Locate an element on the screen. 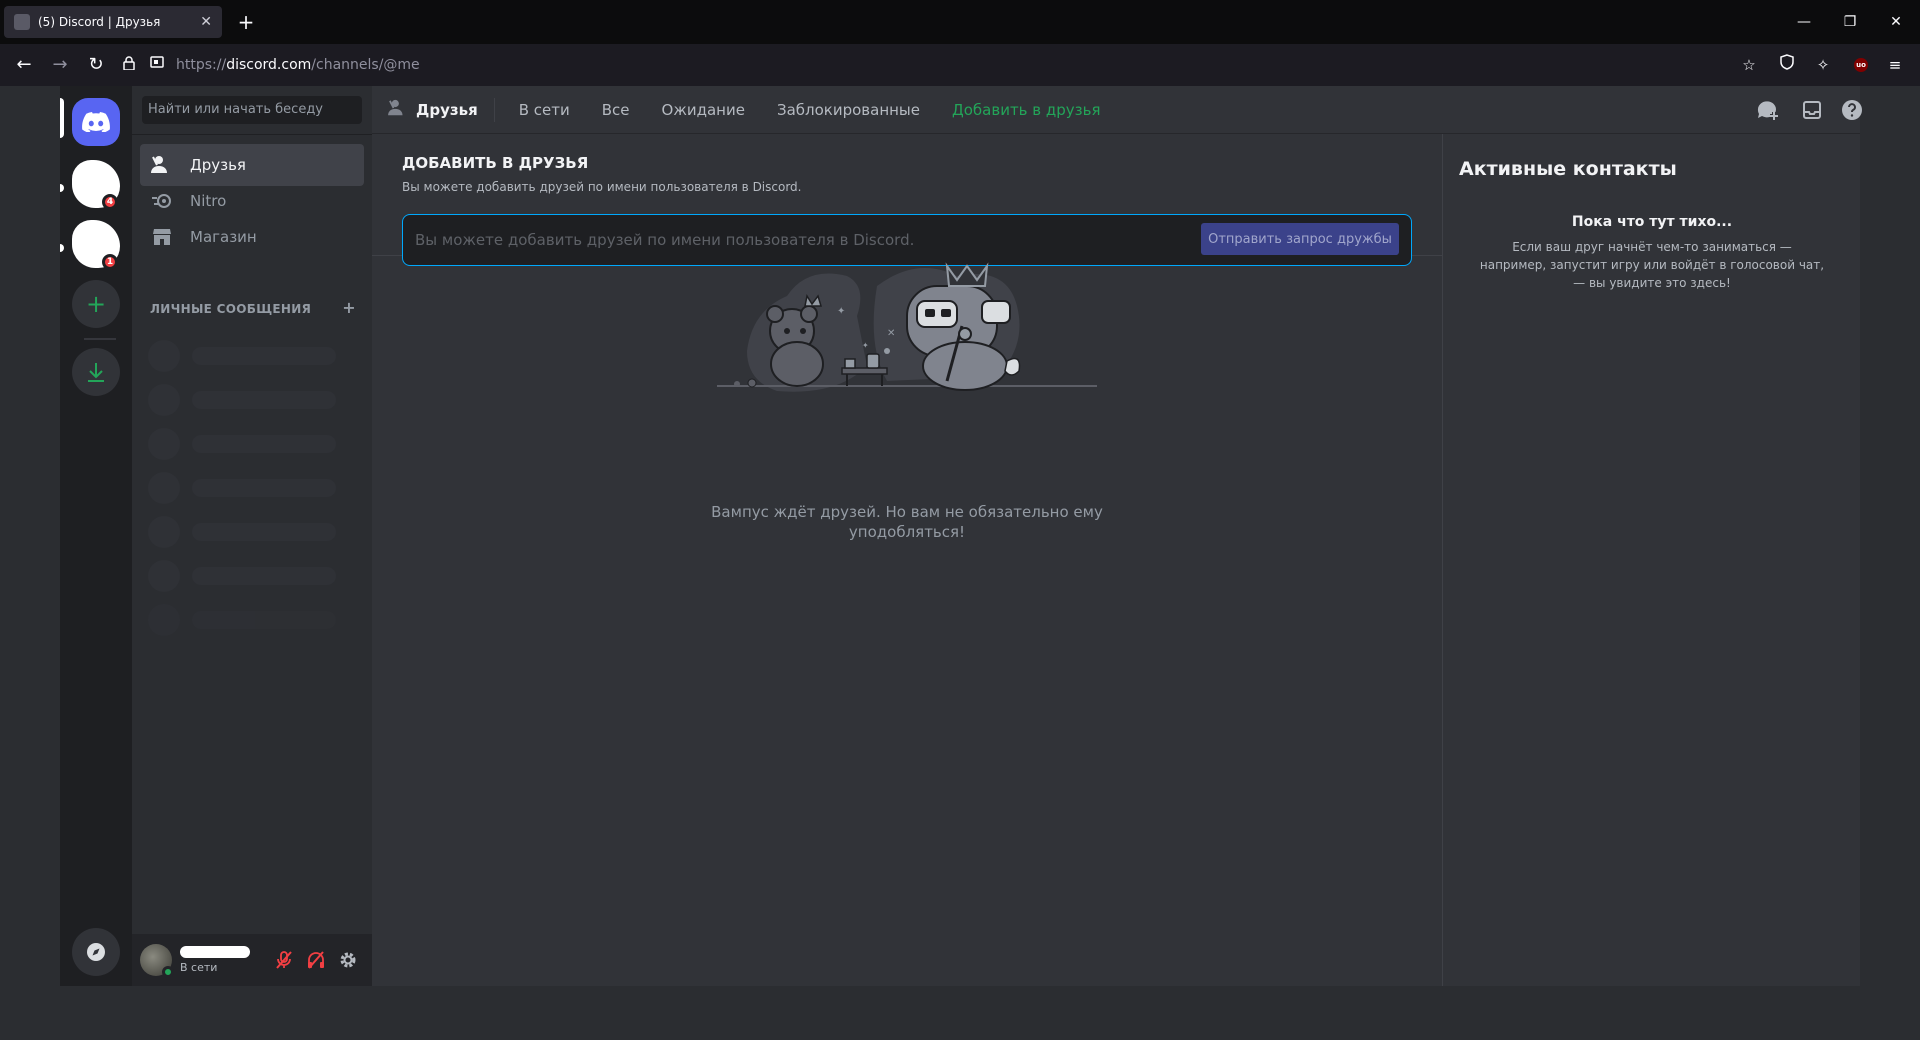  online-status-icon is located at coordinates (168, 972).